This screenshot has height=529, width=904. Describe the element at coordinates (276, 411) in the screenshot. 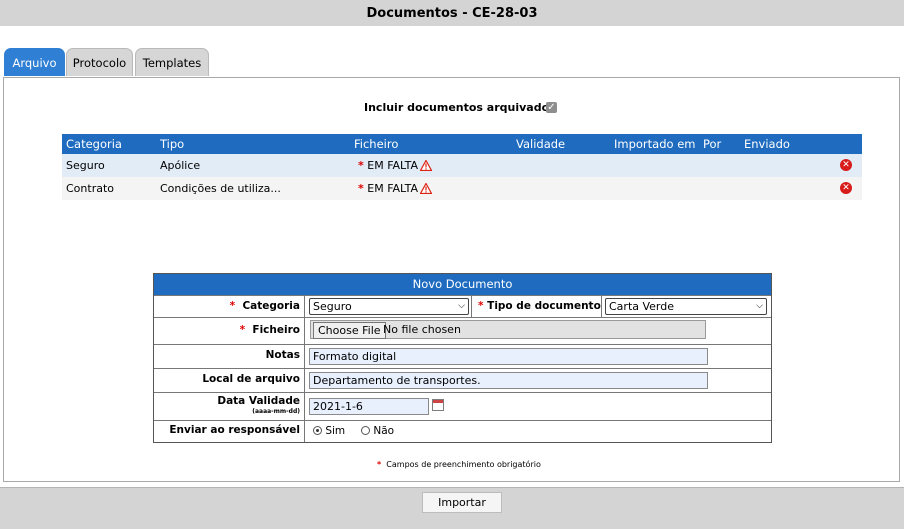

I see `date-format-hint: (aaaa-mm-dd)` at that location.